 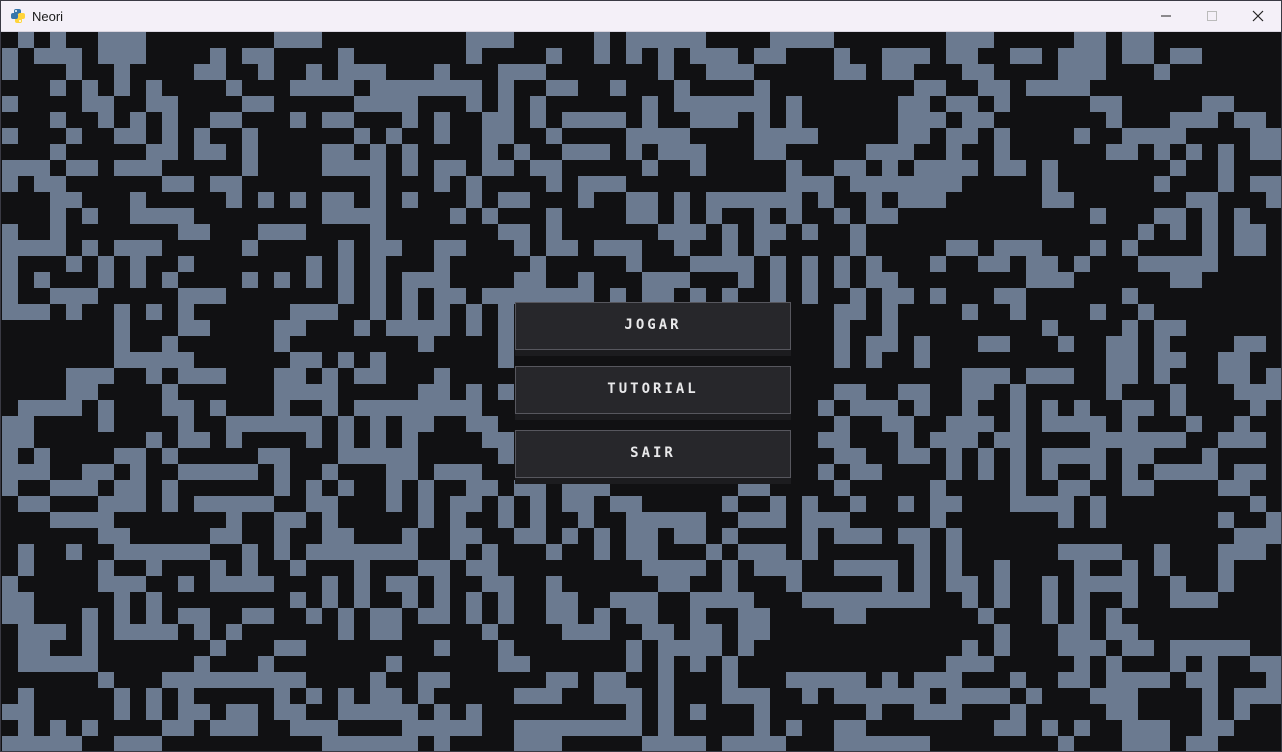 What do you see at coordinates (1258, 16) in the screenshot?
I see `close-button` at bounding box center [1258, 16].